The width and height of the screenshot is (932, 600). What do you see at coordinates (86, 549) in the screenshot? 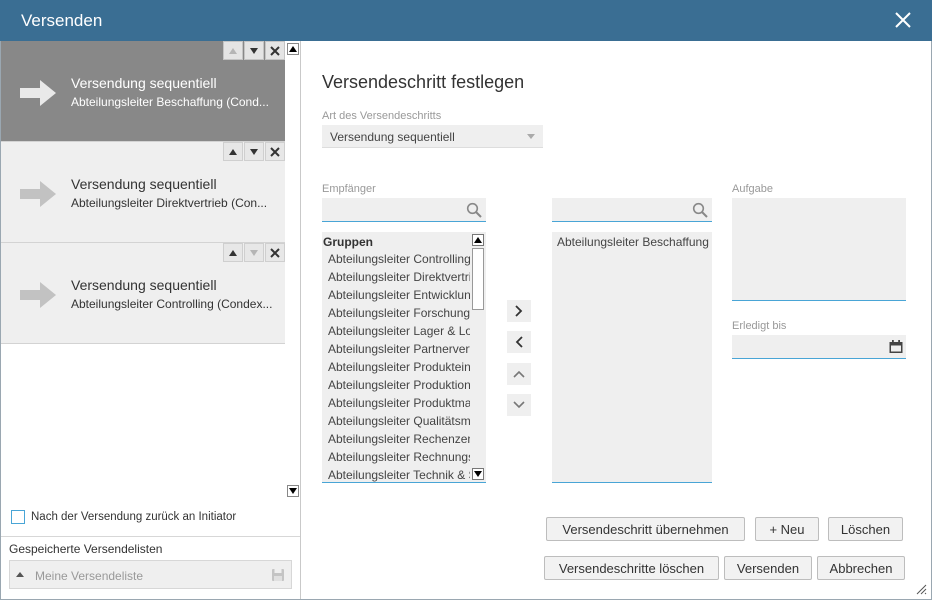
I see `saved-lists-label: Gespeicherte Versendelisten` at bounding box center [86, 549].